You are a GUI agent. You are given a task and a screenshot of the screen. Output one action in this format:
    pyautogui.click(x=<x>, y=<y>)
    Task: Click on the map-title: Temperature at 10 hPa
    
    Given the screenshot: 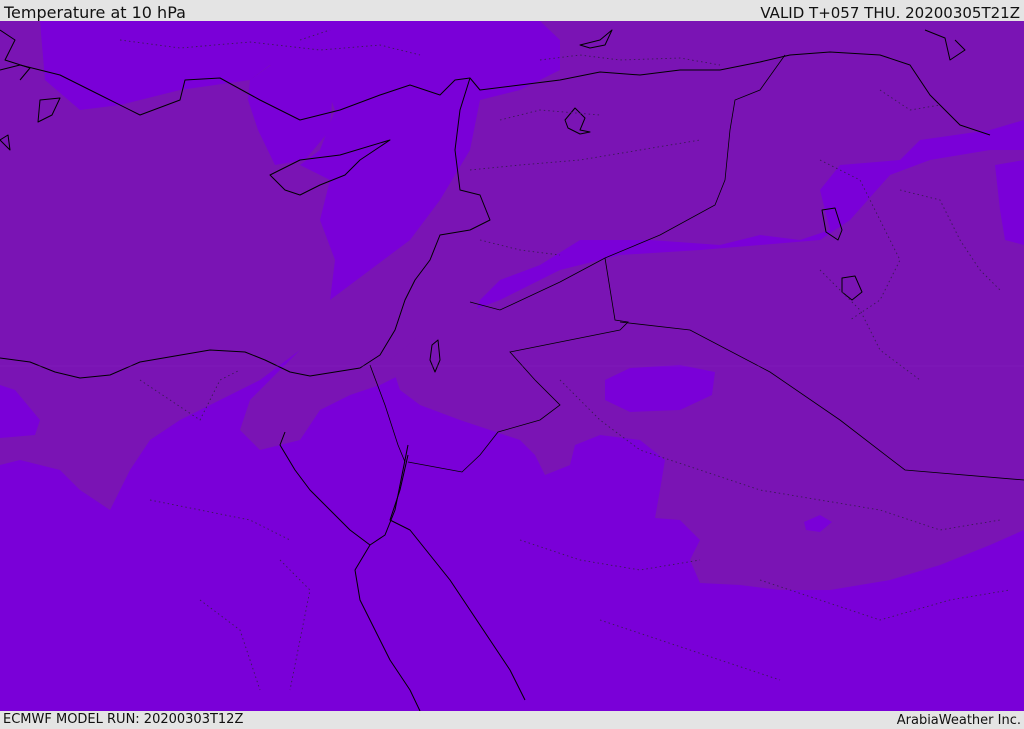 What is the action you would take?
    pyautogui.click(x=95, y=12)
    